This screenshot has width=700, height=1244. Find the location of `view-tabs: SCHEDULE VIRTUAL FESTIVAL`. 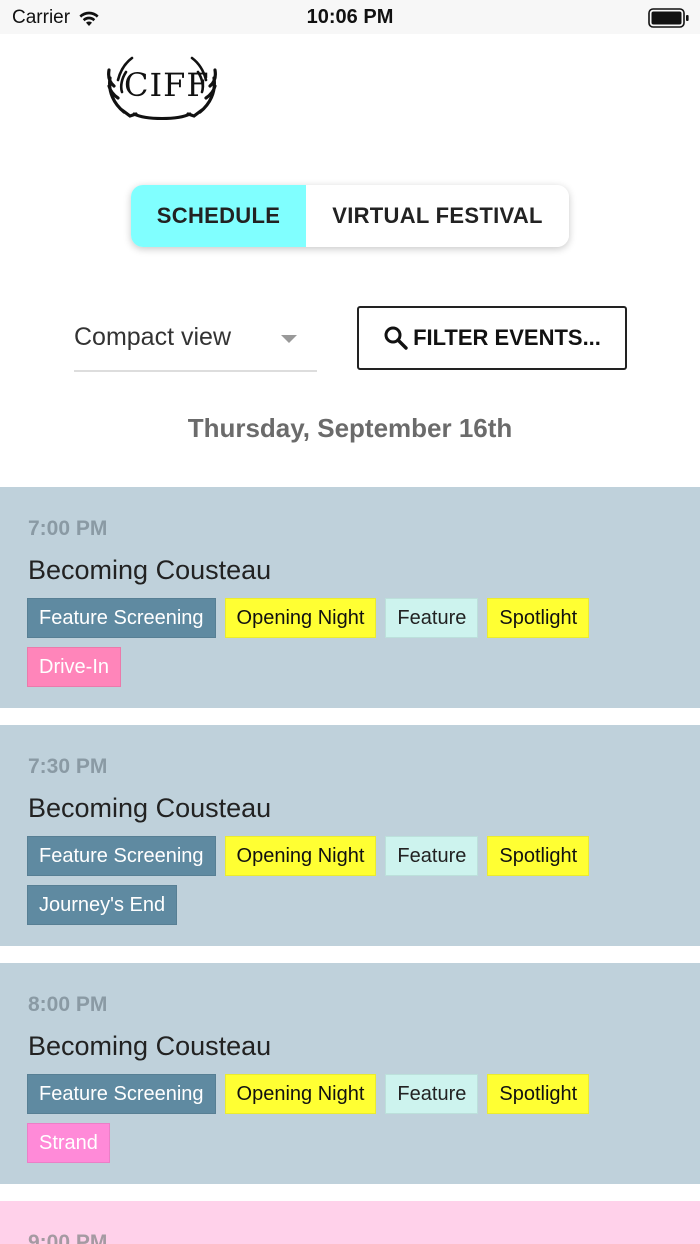

view-tabs: SCHEDULE VIRTUAL FESTIVAL is located at coordinates (350, 216).